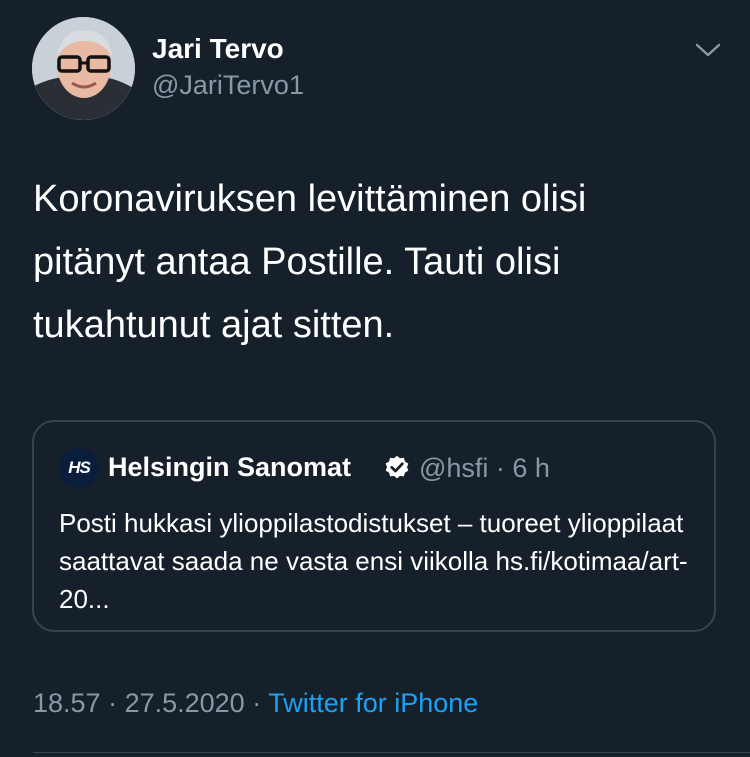  What do you see at coordinates (79, 468) in the screenshot?
I see `hs-logo: HS` at bounding box center [79, 468].